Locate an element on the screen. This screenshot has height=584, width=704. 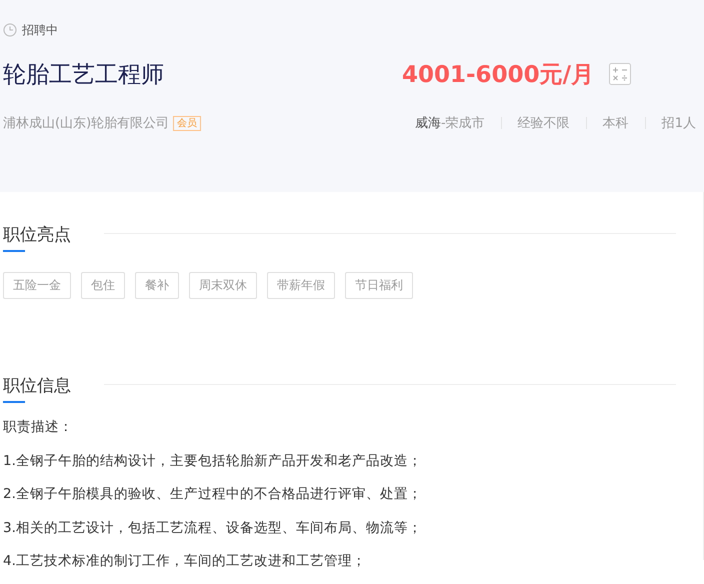
description-line: 4.工艺技术标准的制订工作，车间的工艺改进和工艺管理； is located at coordinates (185, 561).